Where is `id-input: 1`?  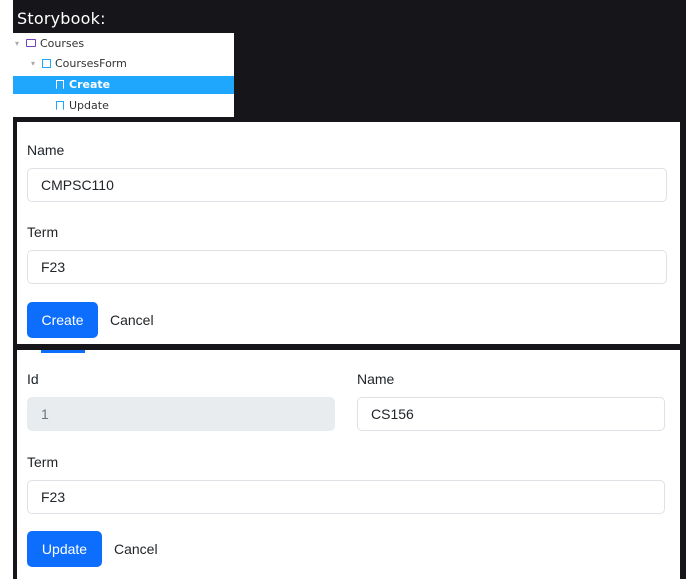
id-input: 1 is located at coordinates (181, 414).